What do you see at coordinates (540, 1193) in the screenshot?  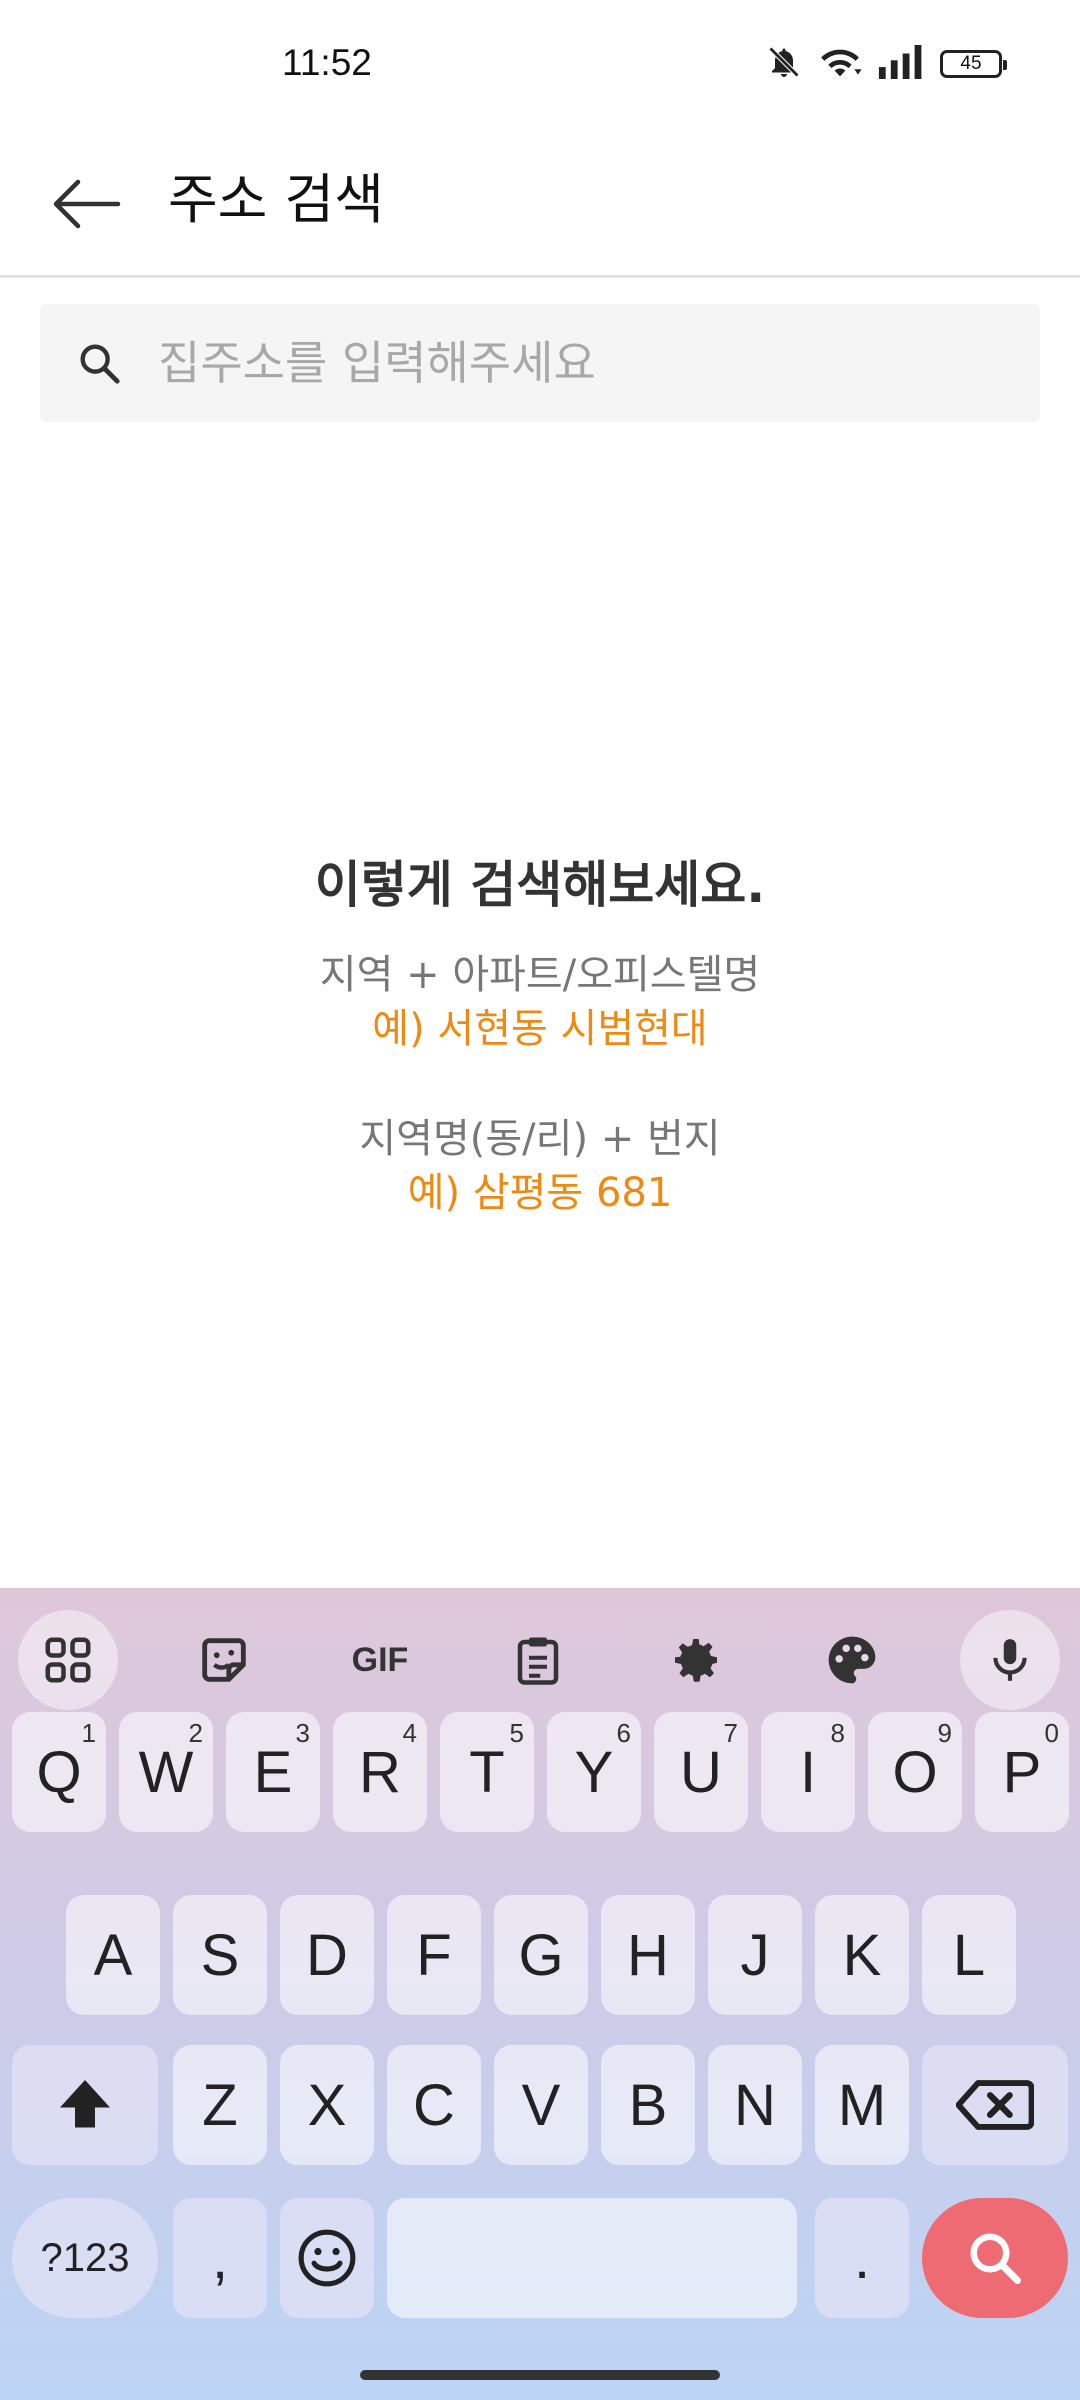 I see `guide-example-2: 예) 삼평동 681` at bounding box center [540, 1193].